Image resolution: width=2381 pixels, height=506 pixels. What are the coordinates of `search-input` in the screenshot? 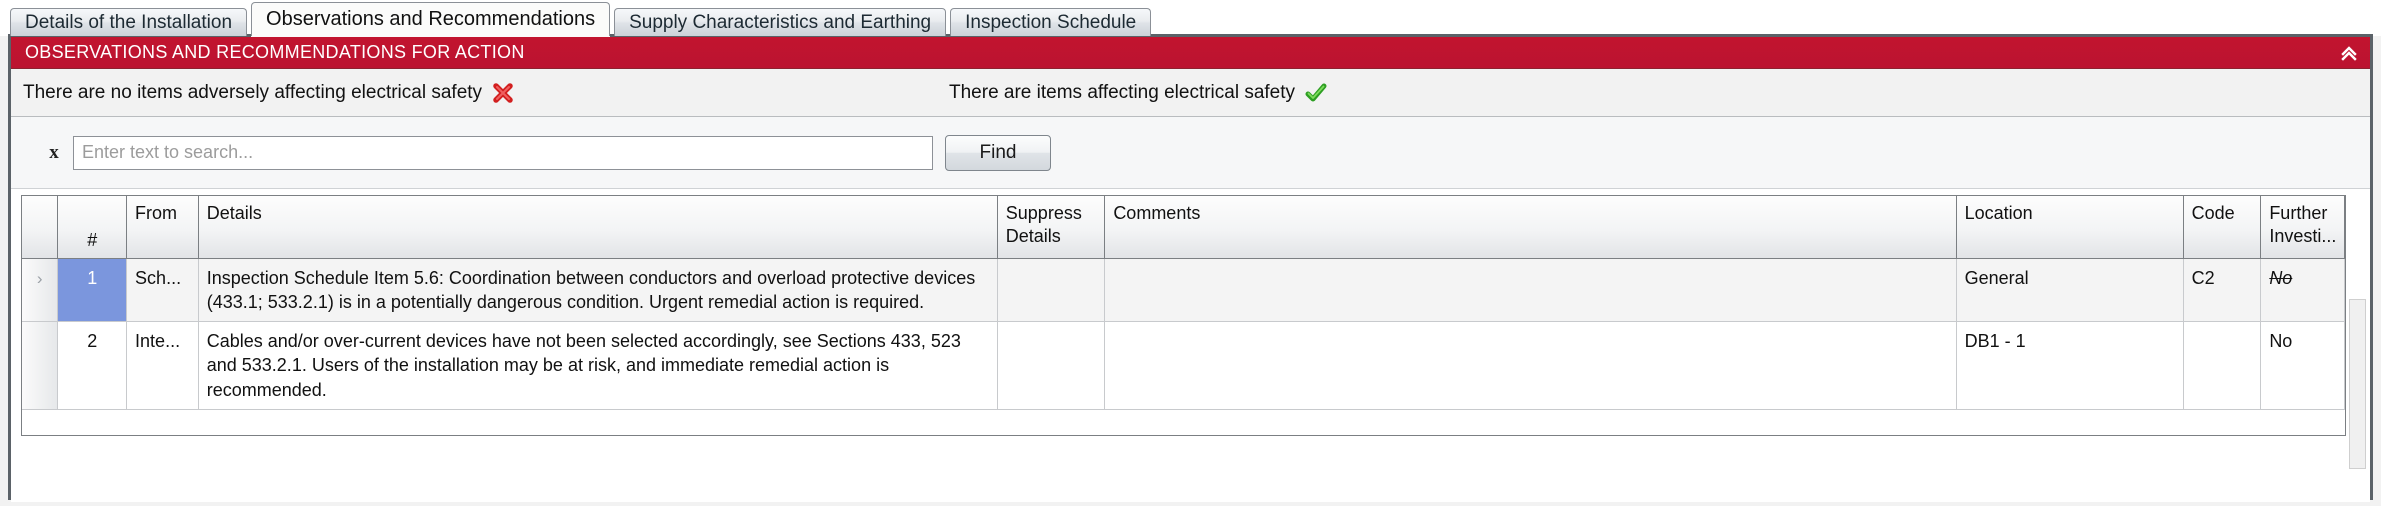 It's located at (503, 152).